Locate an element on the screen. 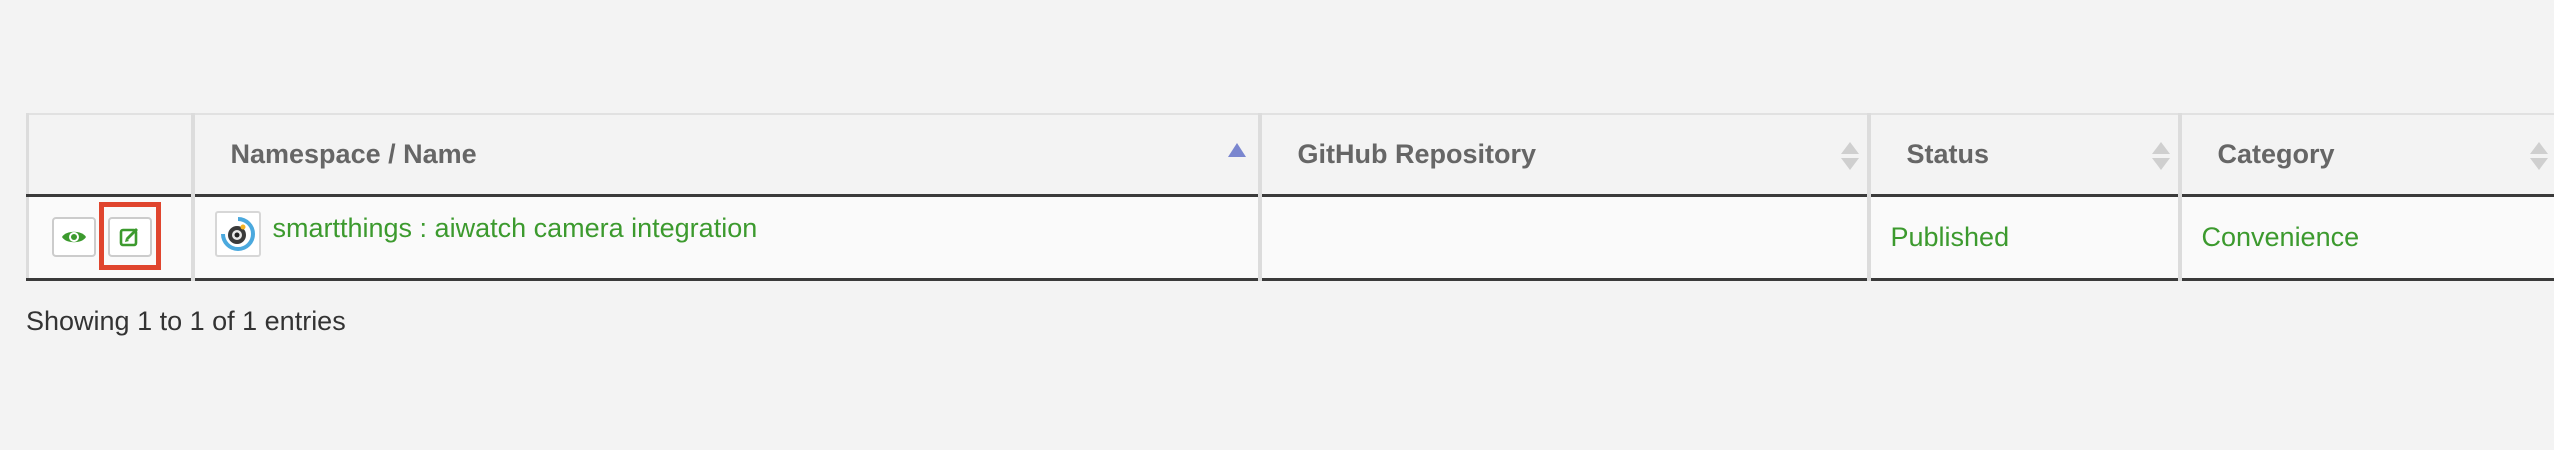 This screenshot has height=450, width=2554. column-header-actions is located at coordinates (109, 155).